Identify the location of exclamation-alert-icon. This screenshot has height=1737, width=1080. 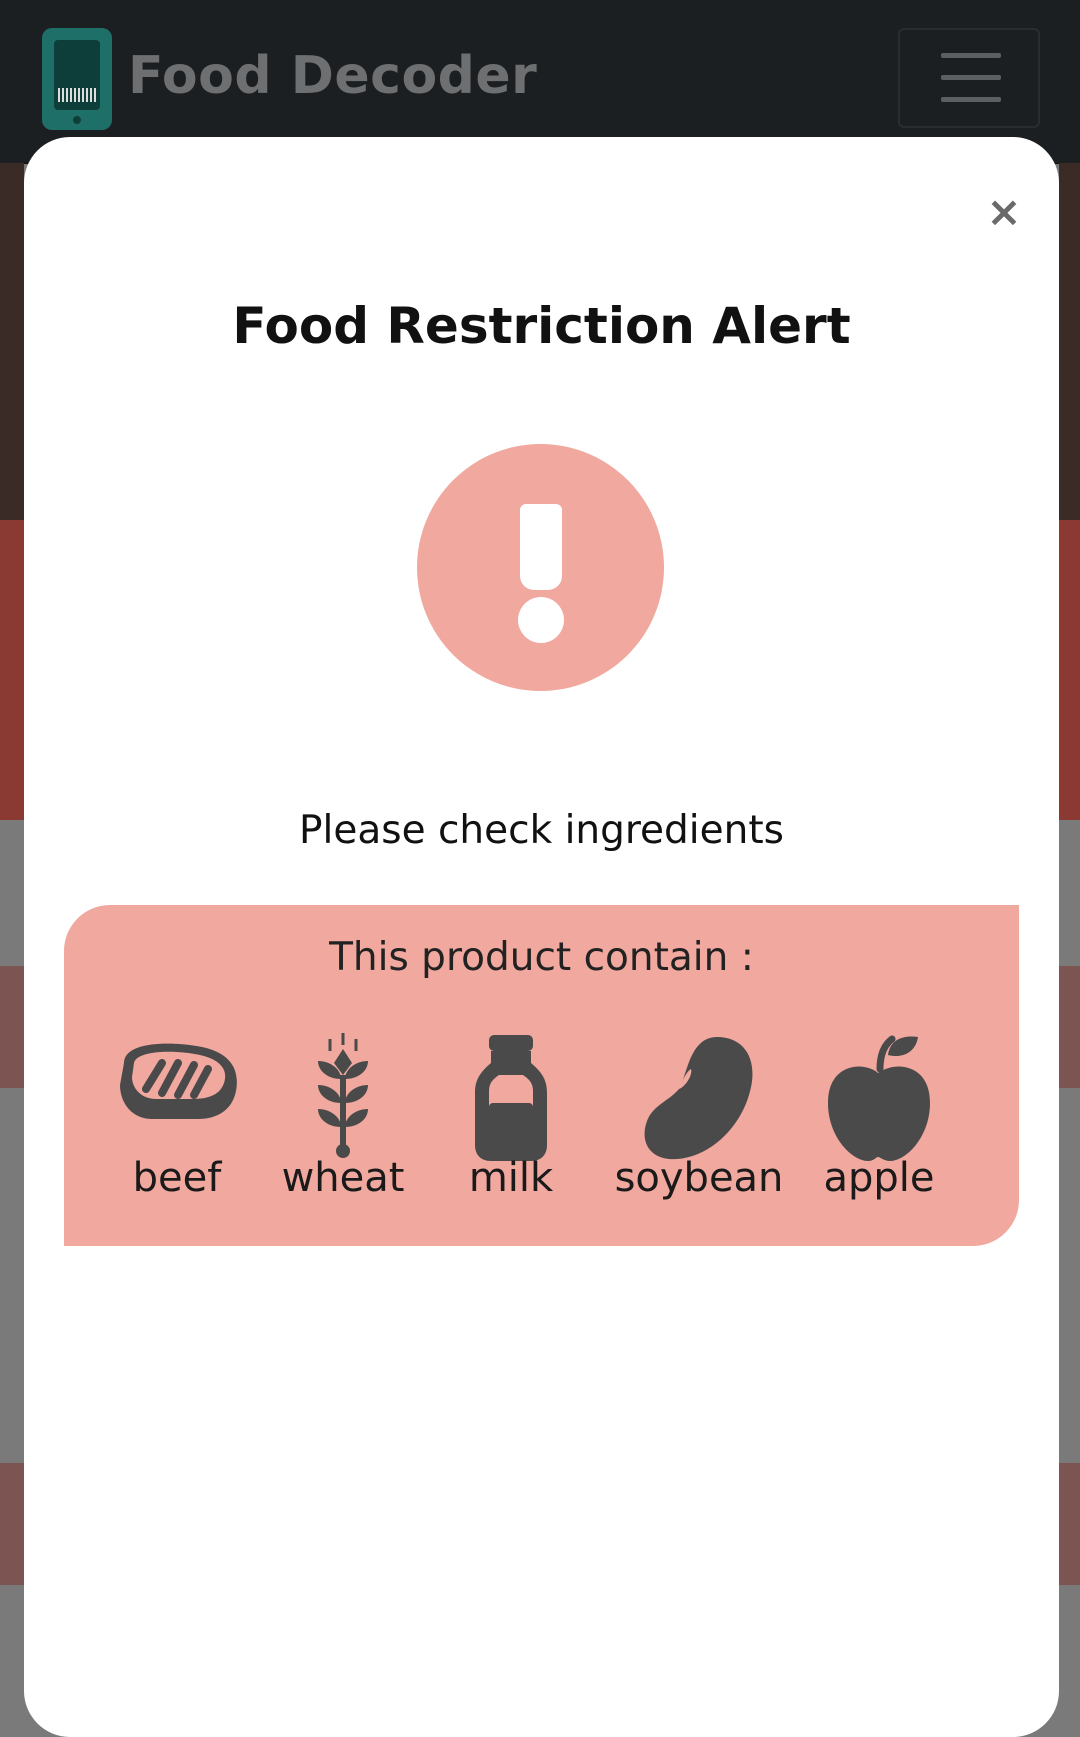
(540, 567).